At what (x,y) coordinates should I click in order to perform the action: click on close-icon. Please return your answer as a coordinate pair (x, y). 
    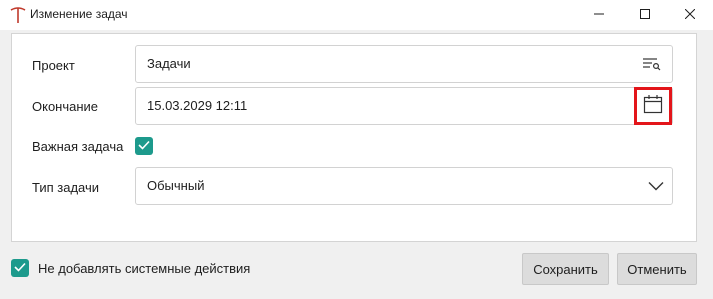
    Looking at the image, I should click on (690, 15).